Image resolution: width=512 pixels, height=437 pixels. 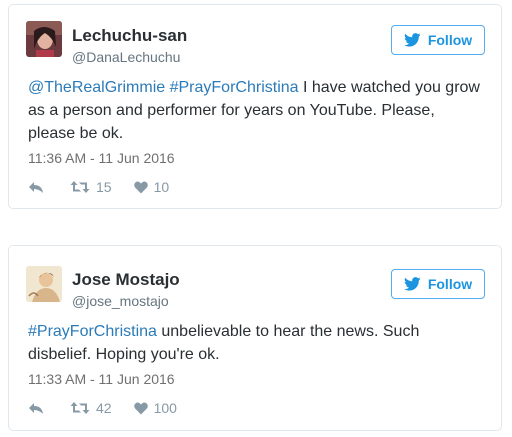 I want to click on like-count: 10, so click(x=161, y=187).